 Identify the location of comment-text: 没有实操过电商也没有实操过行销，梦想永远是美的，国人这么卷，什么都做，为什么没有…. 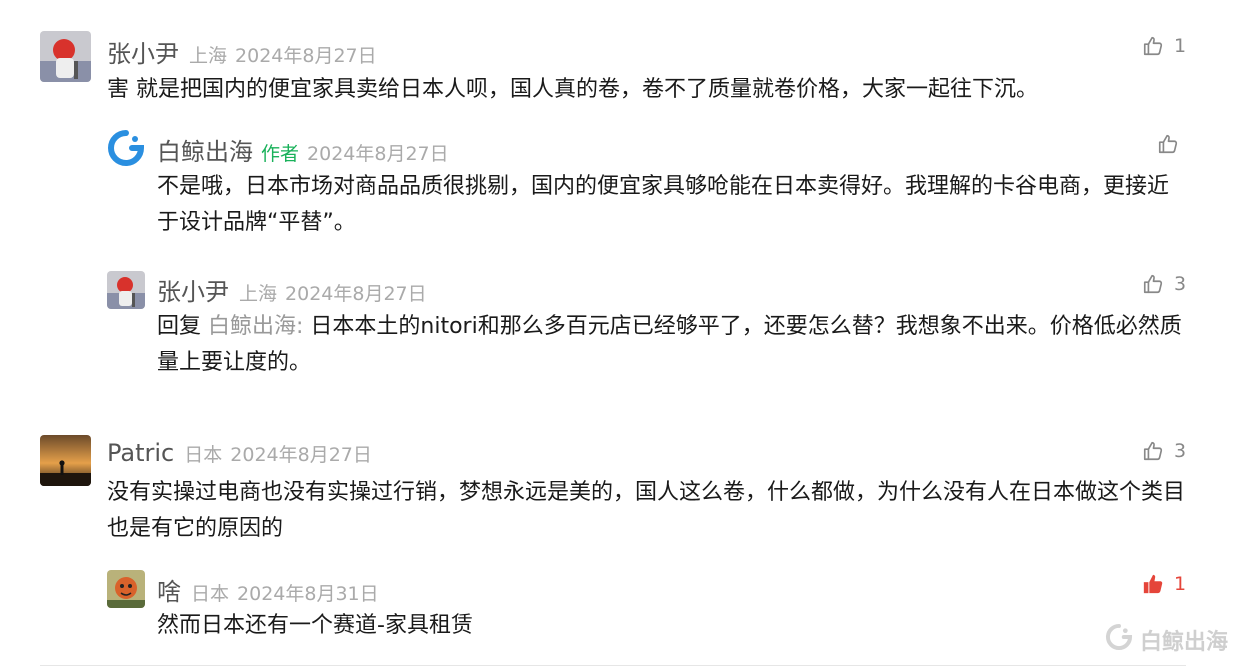
(646, 510).